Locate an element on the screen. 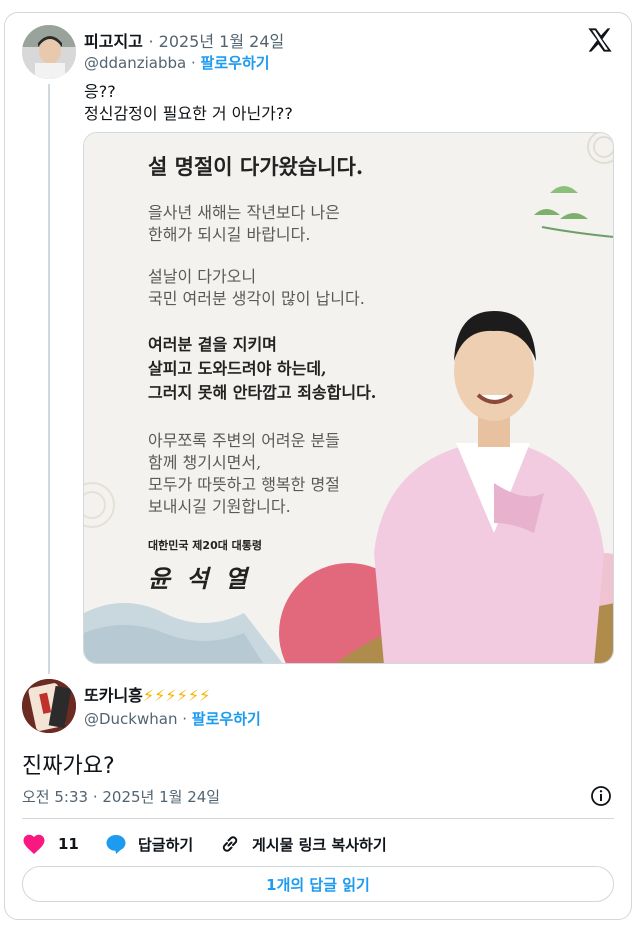  quoted-text-line-2: 정신감정이 필요한 거 아닌가?? is located at coordinates (188, 113).